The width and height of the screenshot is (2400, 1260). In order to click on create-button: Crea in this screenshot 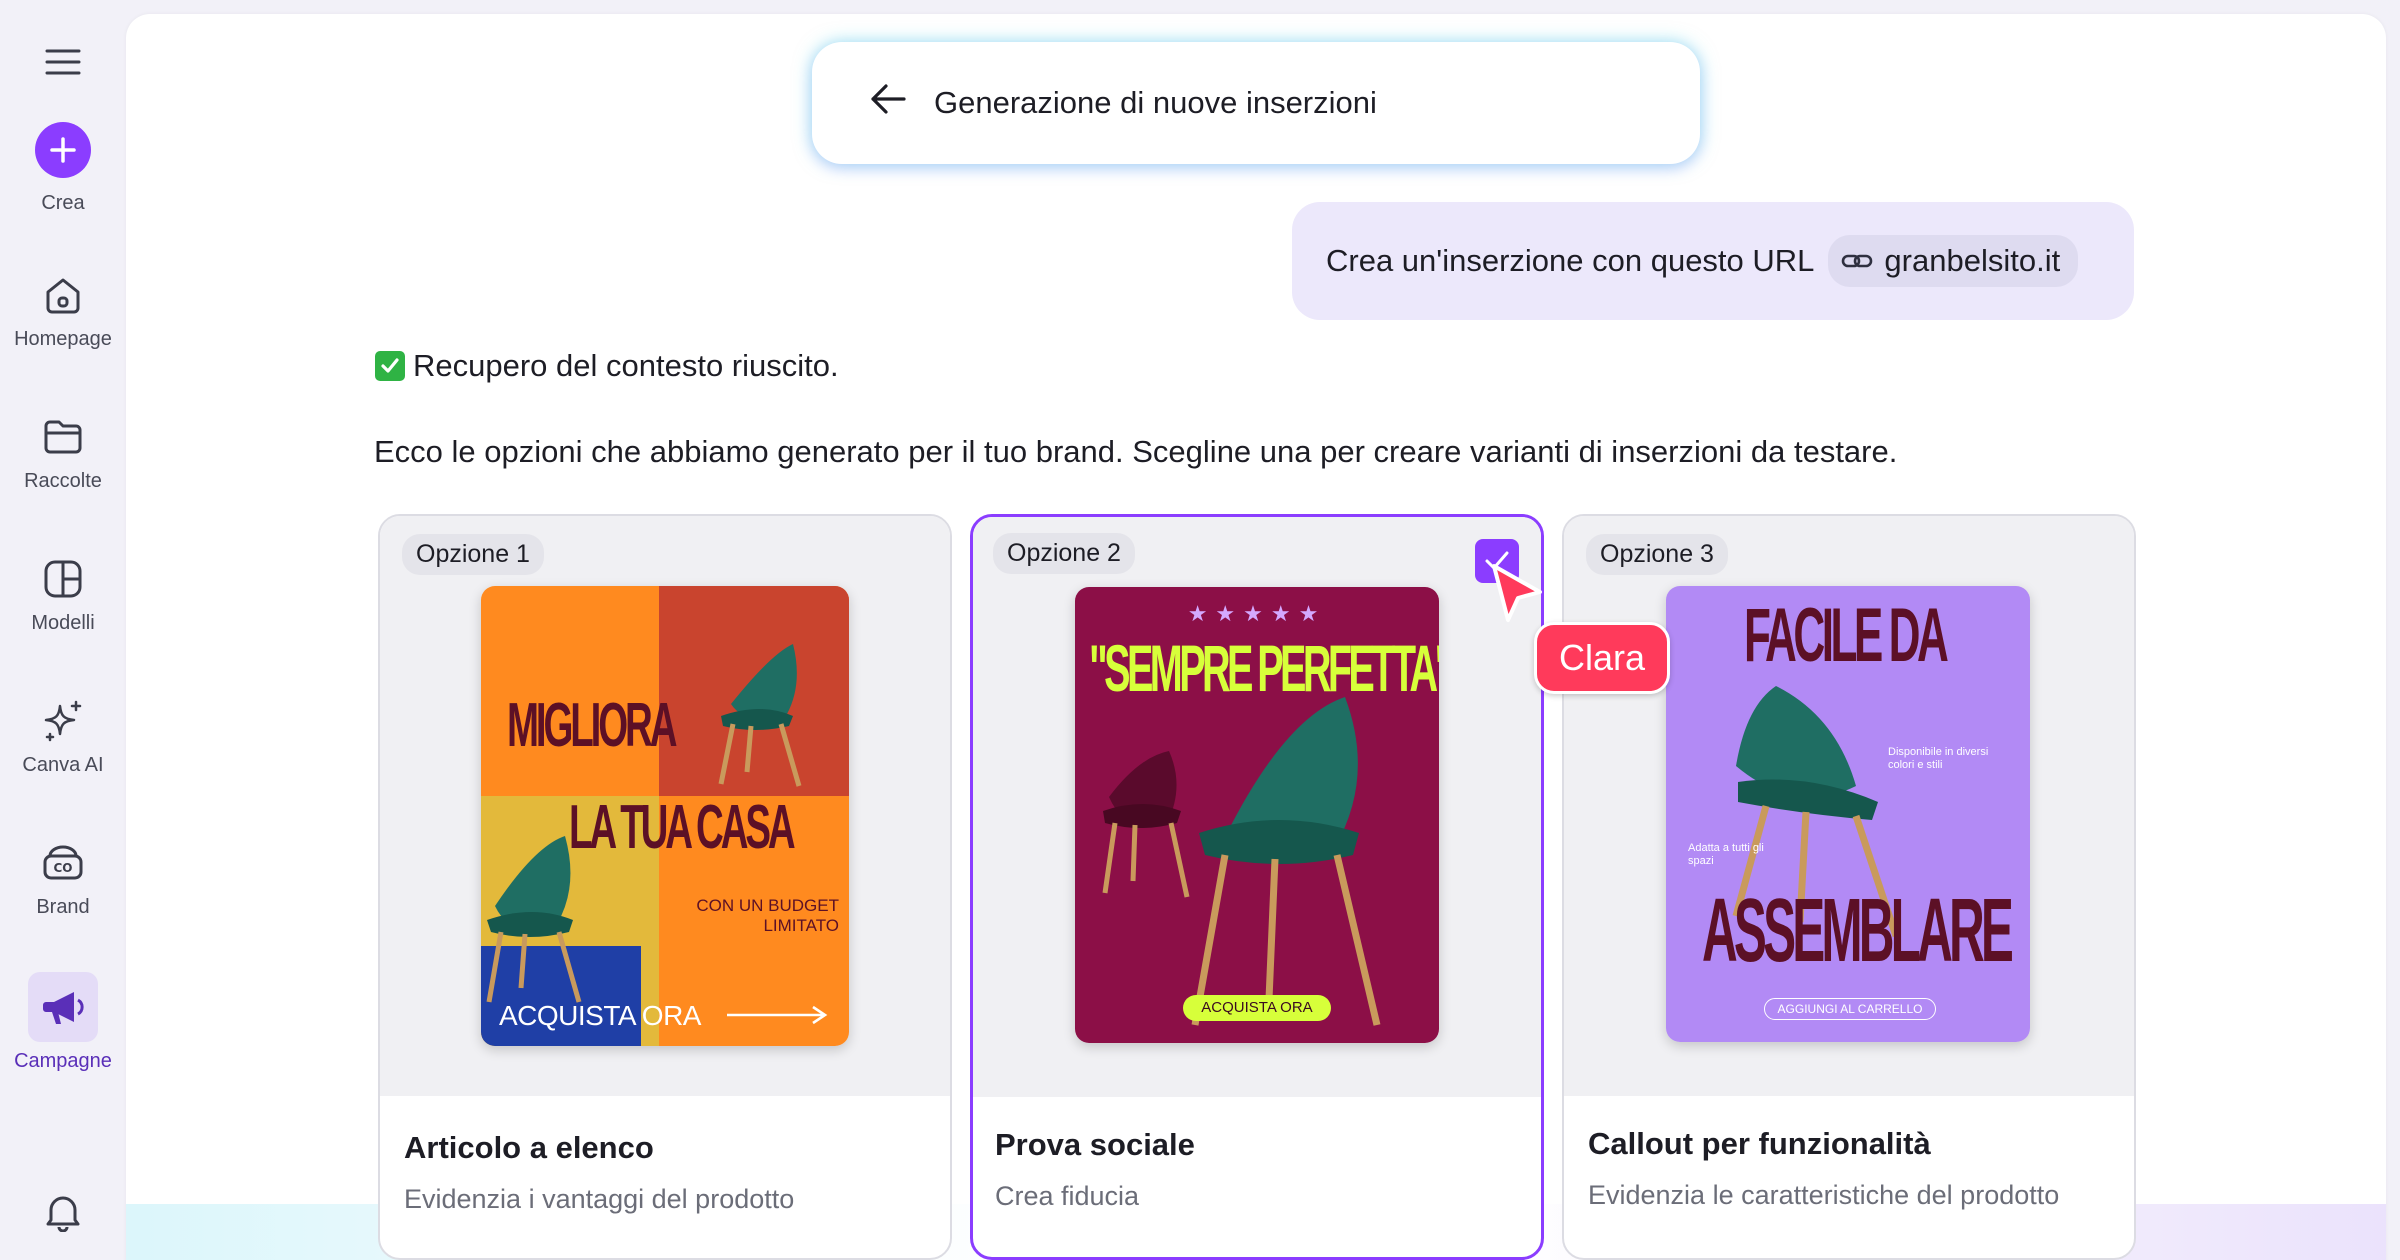, I will do `click(63, 168)`.